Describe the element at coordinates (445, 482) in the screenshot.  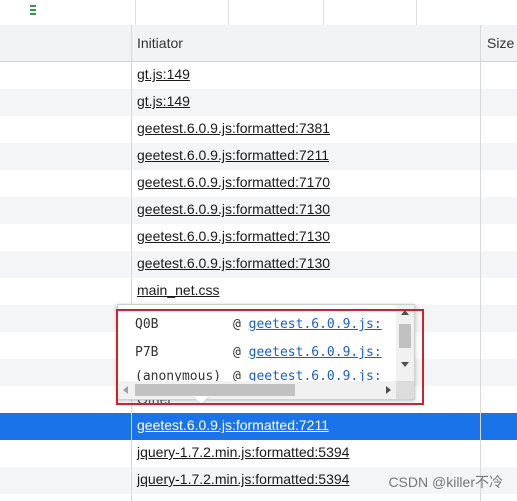
I see `watermark: CSDN @killer不冷` at that location.